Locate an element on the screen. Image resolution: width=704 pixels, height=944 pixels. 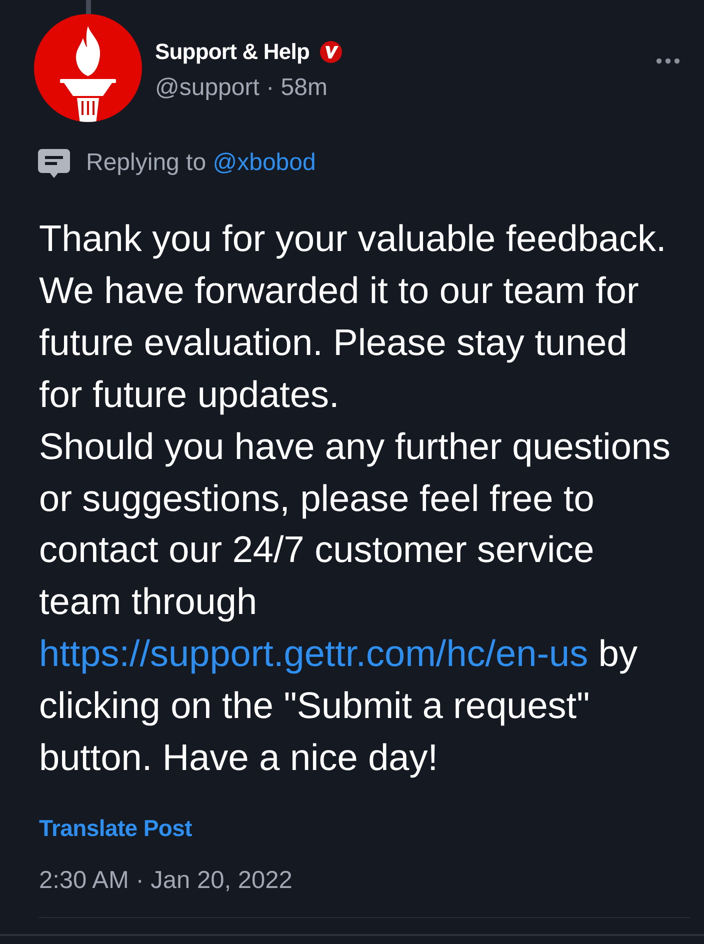
mention-link: @xbobod is located at coordinates (264, 162).